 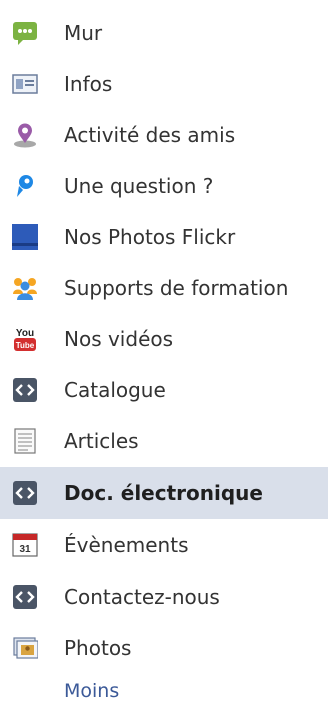 What do you see at coordinates (150, 237) in the screenshot?
I see `sidebar-item-label: Nos Photos Flickr` at bounding box center [150, 237].